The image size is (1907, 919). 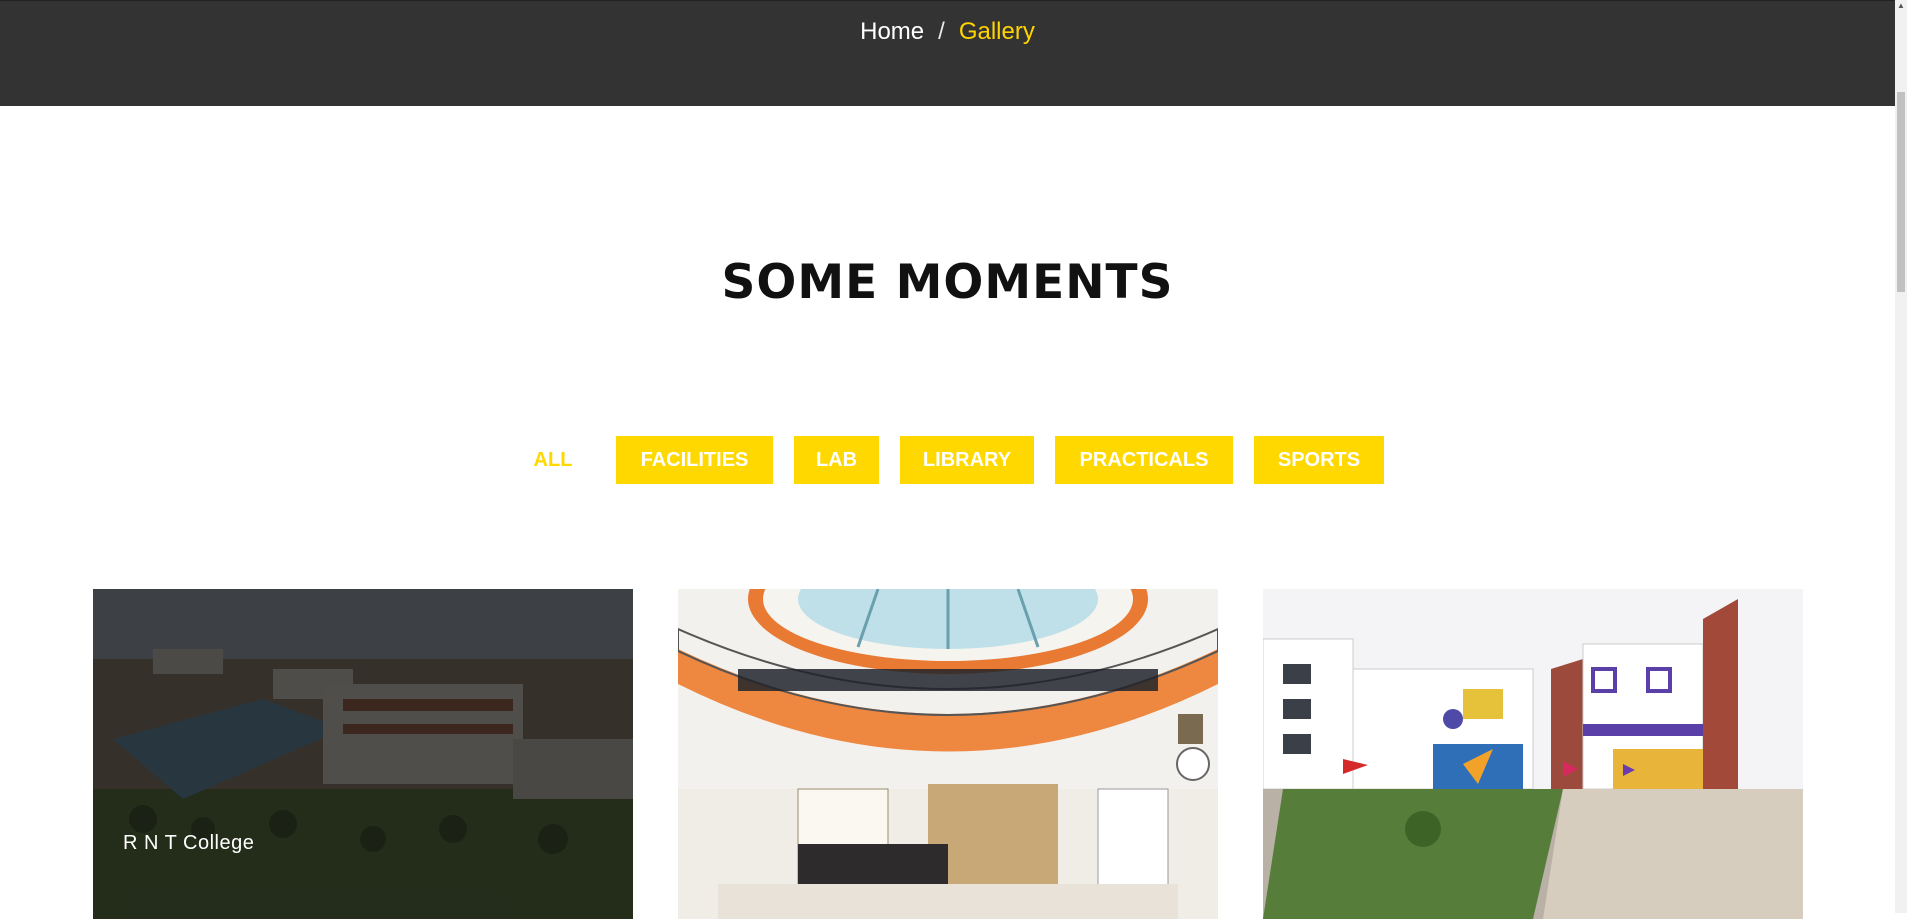 I want to click on filter-sports-button: SPORTS, so click(x=1319, y=460).